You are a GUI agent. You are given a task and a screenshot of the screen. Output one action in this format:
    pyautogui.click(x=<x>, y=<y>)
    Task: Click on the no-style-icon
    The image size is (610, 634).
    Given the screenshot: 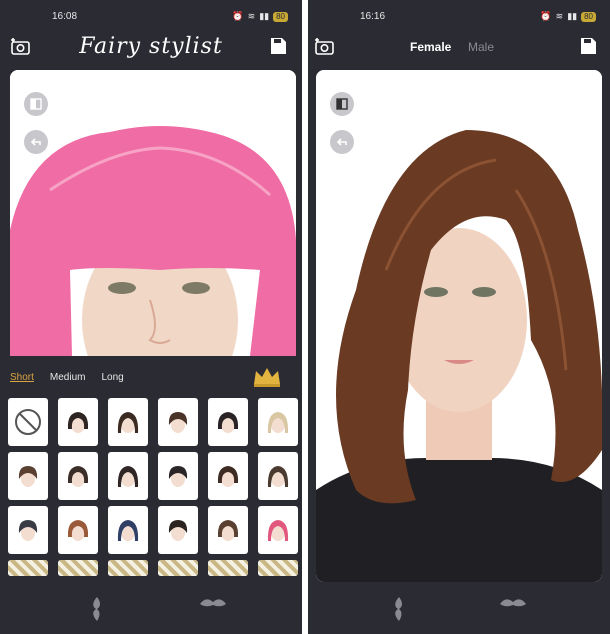 What is the action you would take?
    pyautogui.click(x=28, y=422)
    